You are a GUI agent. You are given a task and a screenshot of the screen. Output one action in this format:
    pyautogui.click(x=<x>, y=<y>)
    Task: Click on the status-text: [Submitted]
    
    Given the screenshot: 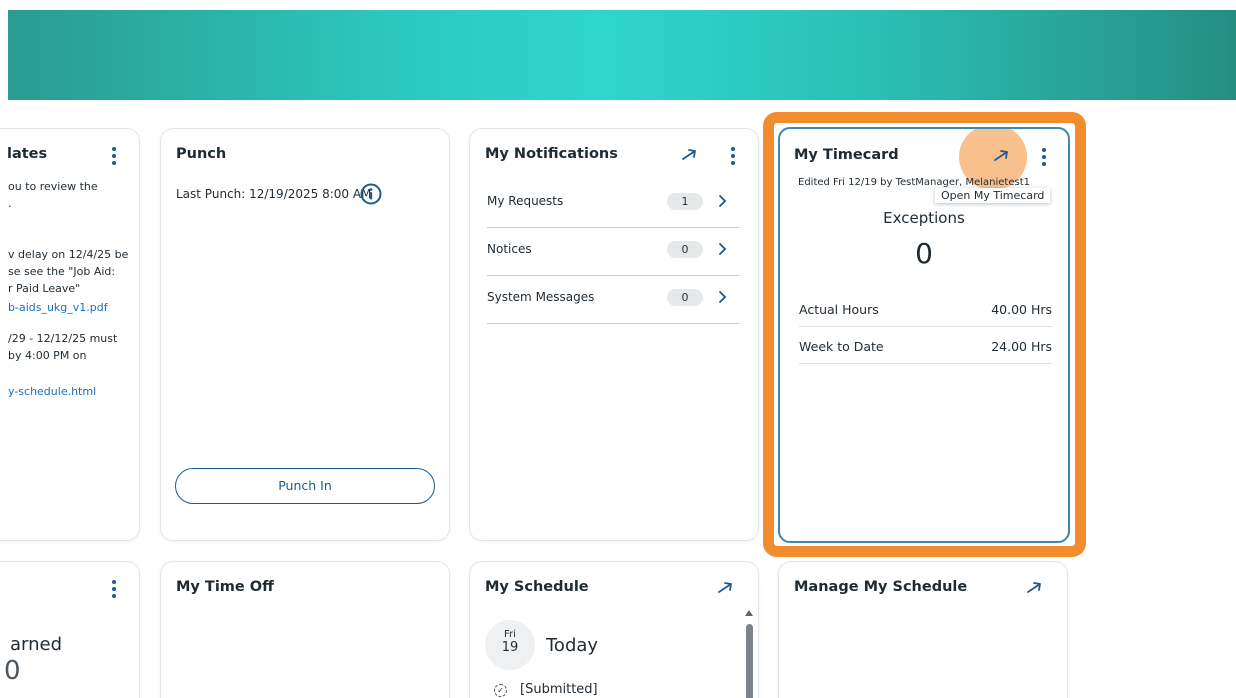 What is the action you would take?
    pyautogui.click(x=559, y=689)
    